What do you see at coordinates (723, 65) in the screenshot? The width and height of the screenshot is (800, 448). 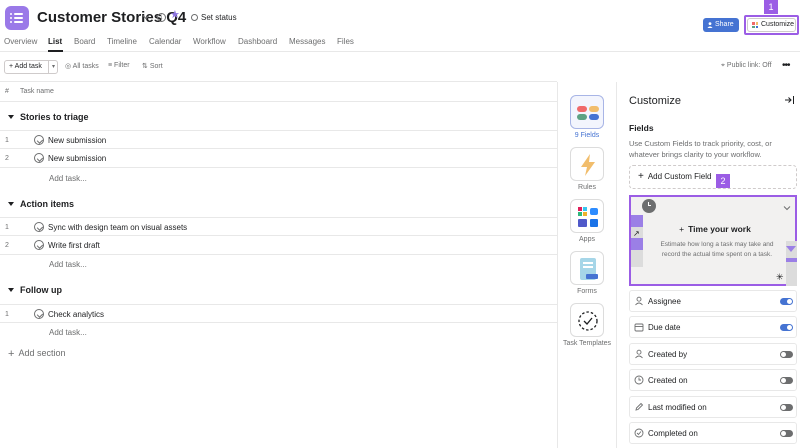 I see `link-icon: ⌖` at bounding box center [723, 65].